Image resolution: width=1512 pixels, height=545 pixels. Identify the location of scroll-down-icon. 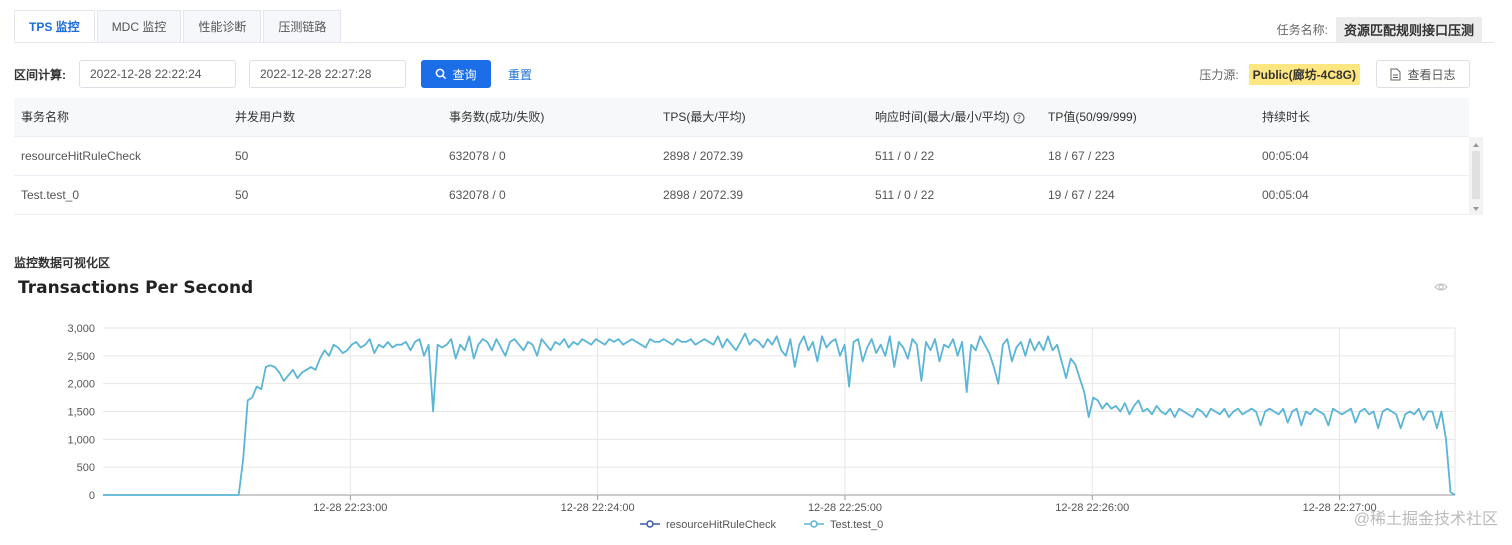
(1476, 209).